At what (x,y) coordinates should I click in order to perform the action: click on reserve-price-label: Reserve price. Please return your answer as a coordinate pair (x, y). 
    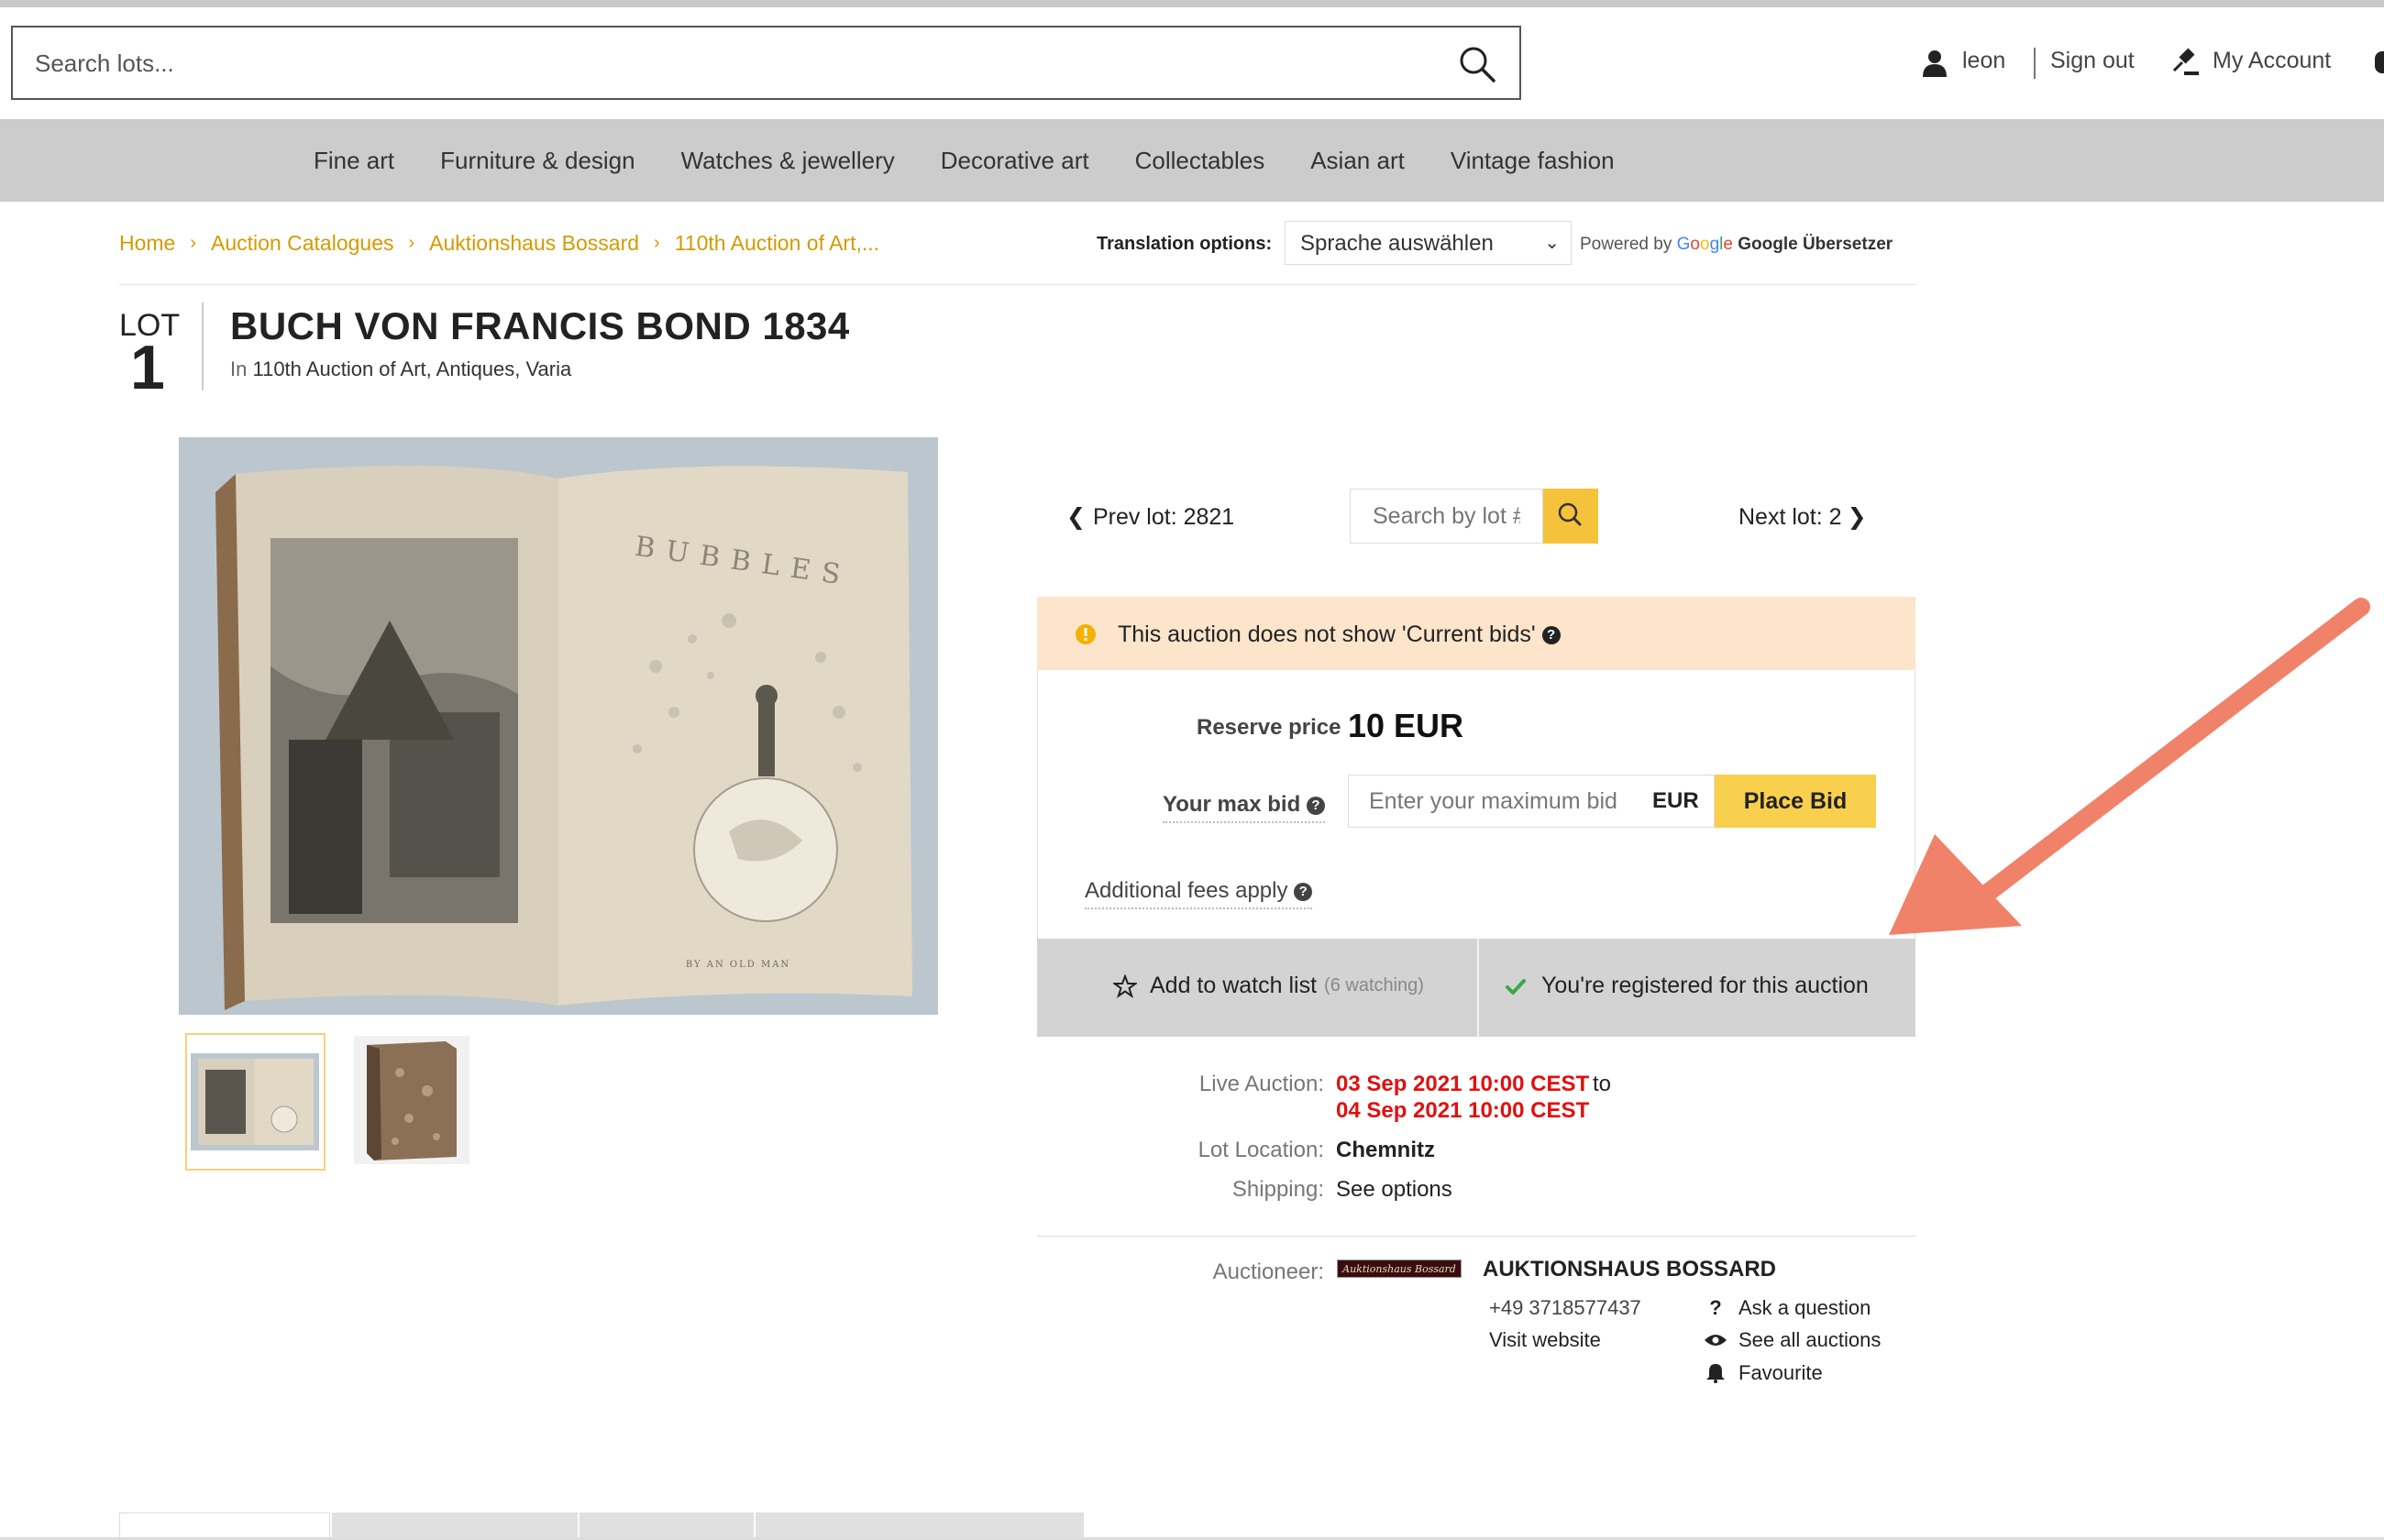
    Looking at the image, I should click on (1269, 727).